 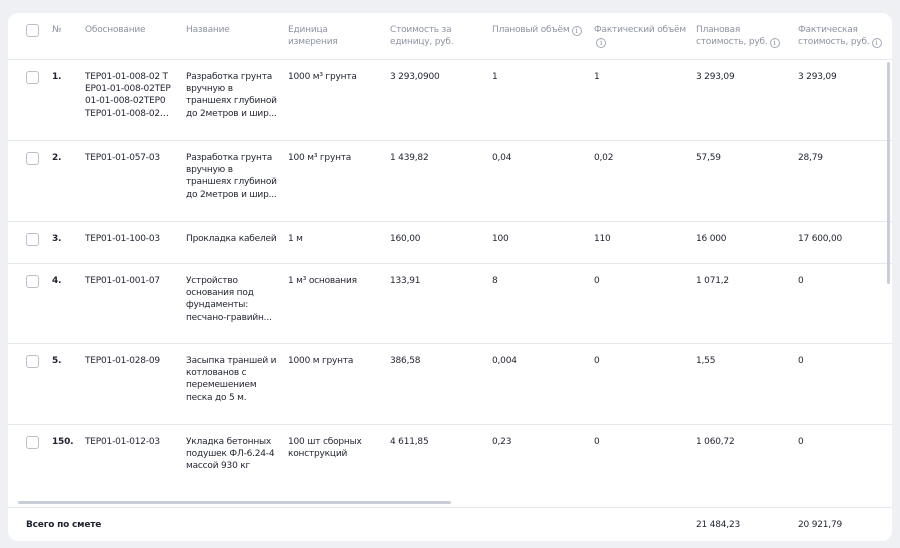 What do you see at coordinates (57, 361) in the screenshot?
I see `row-number: 5.` at bounding box center [57, 361].